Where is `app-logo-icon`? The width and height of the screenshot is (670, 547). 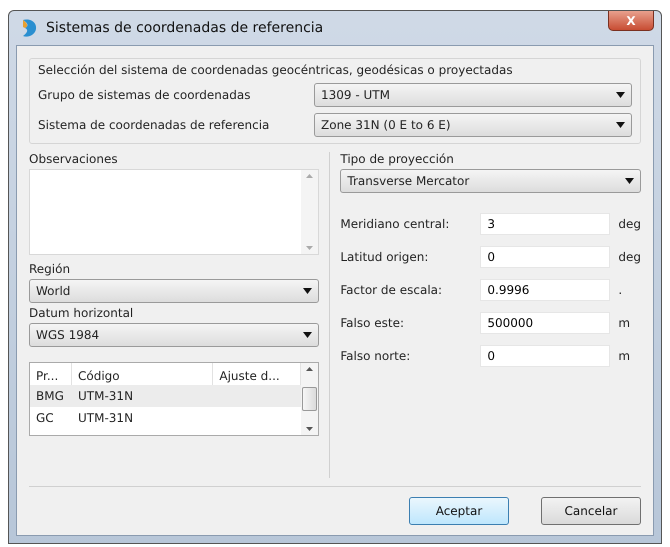 app-logo-icon is located at coordinates (29, 28).